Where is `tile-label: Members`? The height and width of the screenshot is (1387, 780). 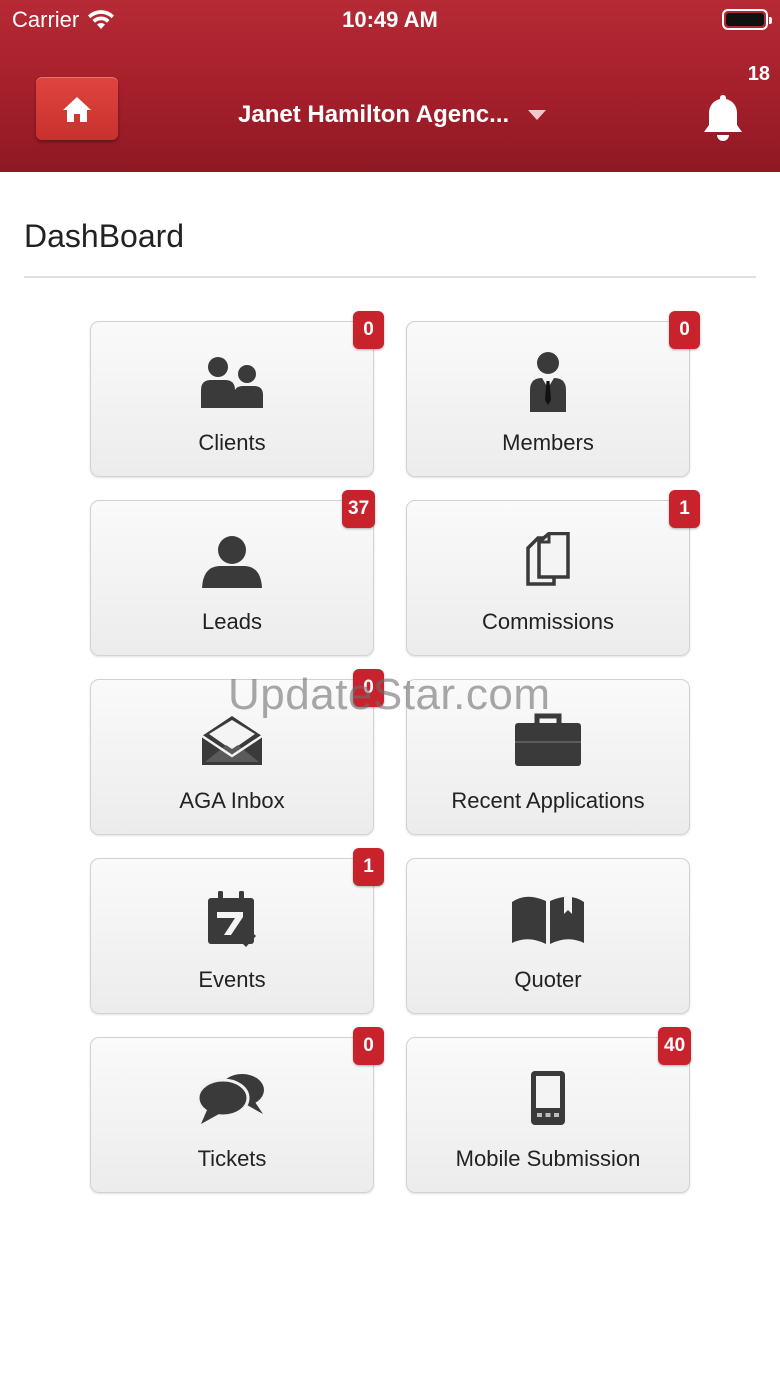 tile-label: Members is located at coordinates (548, 442).